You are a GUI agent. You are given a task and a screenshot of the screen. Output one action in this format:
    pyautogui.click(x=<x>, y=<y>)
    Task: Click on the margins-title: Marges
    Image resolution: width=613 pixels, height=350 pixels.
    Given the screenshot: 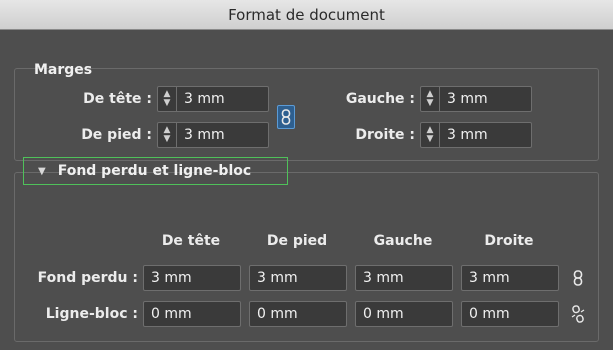 What is the action you would take?
    pyautogui.click(x=63, y=70)
    